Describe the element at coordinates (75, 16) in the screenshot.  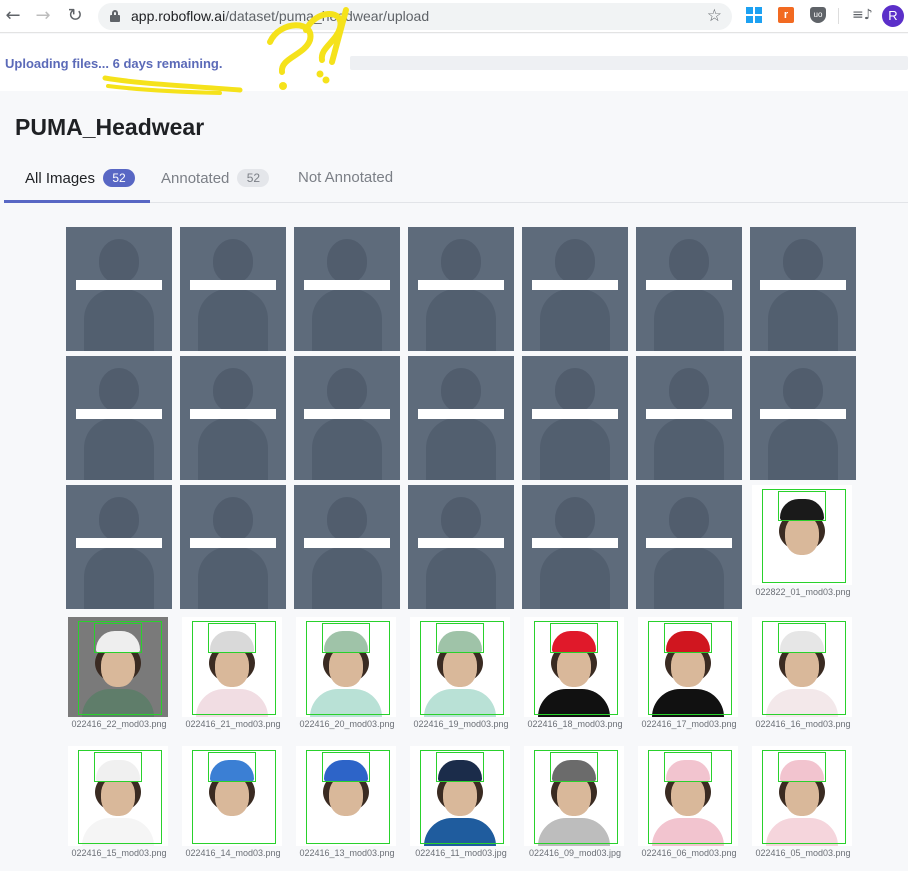
I see `reload-icon: ↻` at that location.